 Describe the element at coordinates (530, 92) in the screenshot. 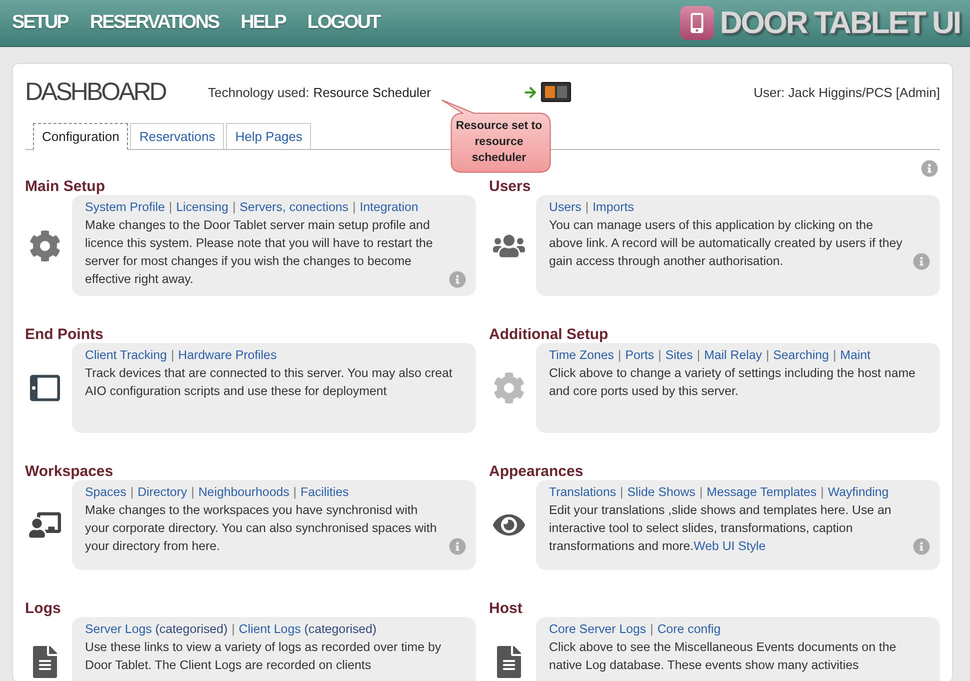

I see `arrow-icon` at that location.